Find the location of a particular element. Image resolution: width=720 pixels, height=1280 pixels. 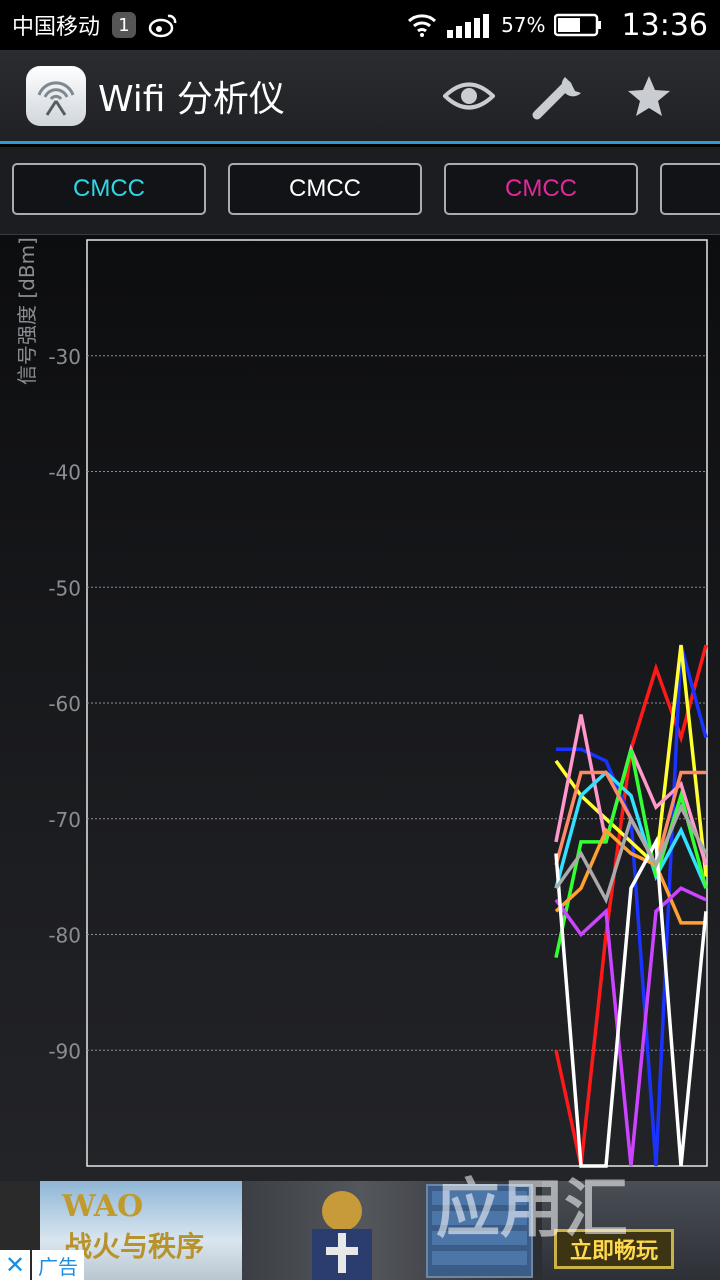

y-axis-label: 信号强度 [dBm] is located at coordinates (27, 311).